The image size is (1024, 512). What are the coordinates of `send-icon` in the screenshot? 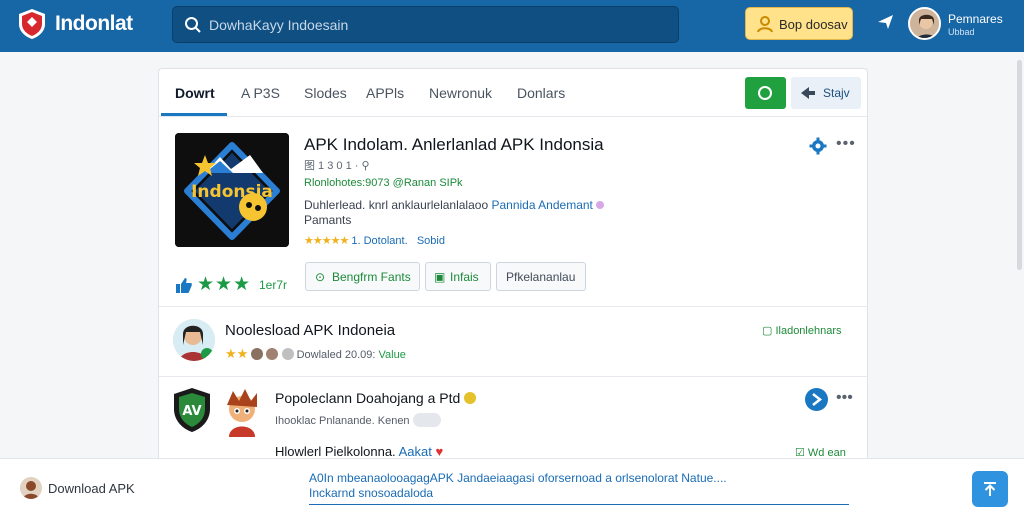 It's located at (886, 22).